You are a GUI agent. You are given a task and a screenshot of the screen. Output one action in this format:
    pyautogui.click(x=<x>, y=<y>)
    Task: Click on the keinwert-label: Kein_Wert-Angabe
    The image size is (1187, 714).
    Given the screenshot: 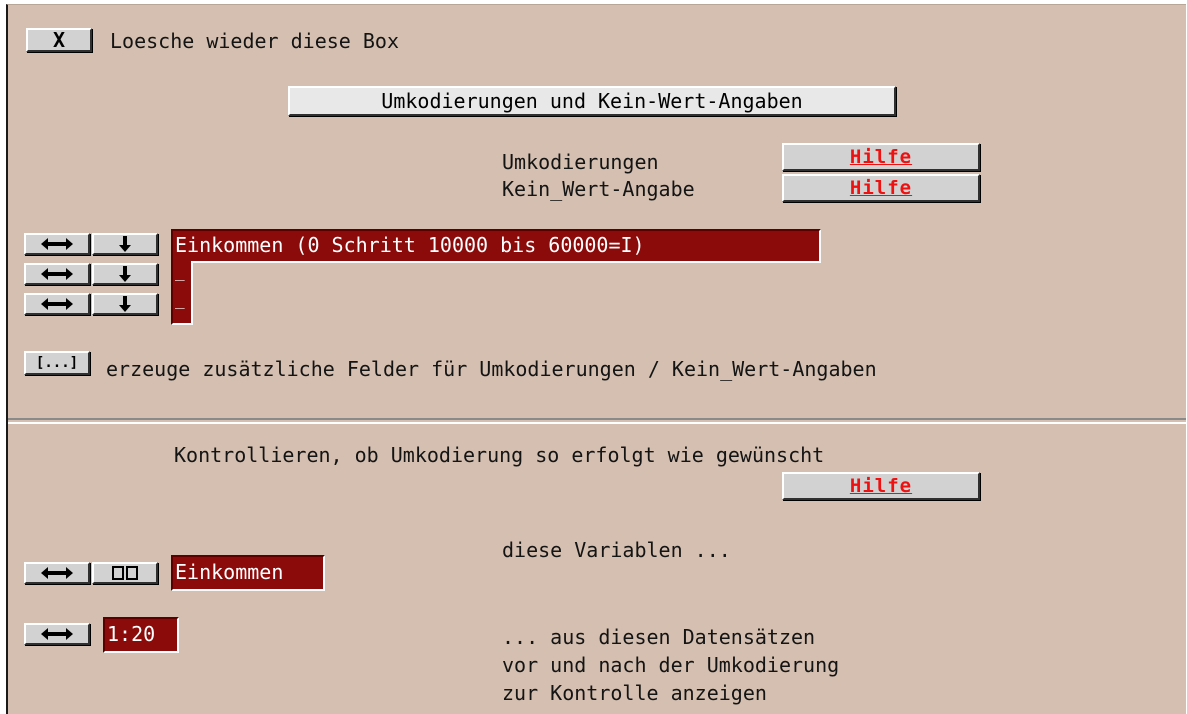 What is the action you would take?
    pyautogui.click(x=598, y=189)
    